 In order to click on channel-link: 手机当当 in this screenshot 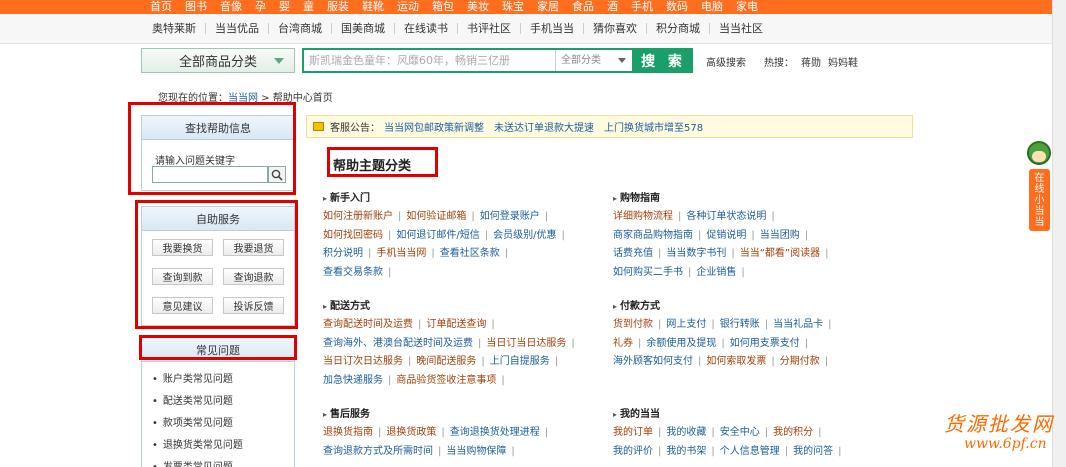, I will do `click(552, 28)`.